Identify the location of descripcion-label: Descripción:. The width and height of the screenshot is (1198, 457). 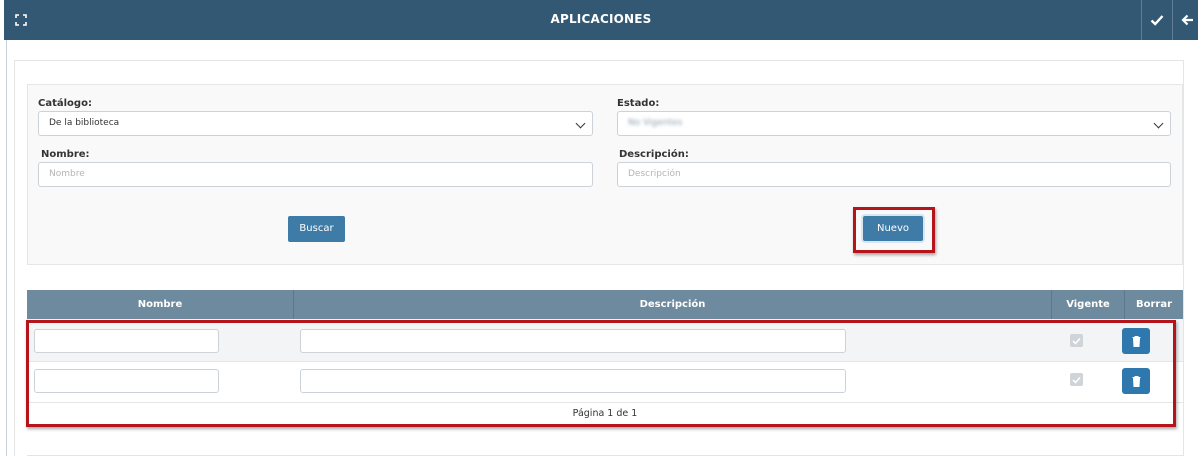
(654, 154).